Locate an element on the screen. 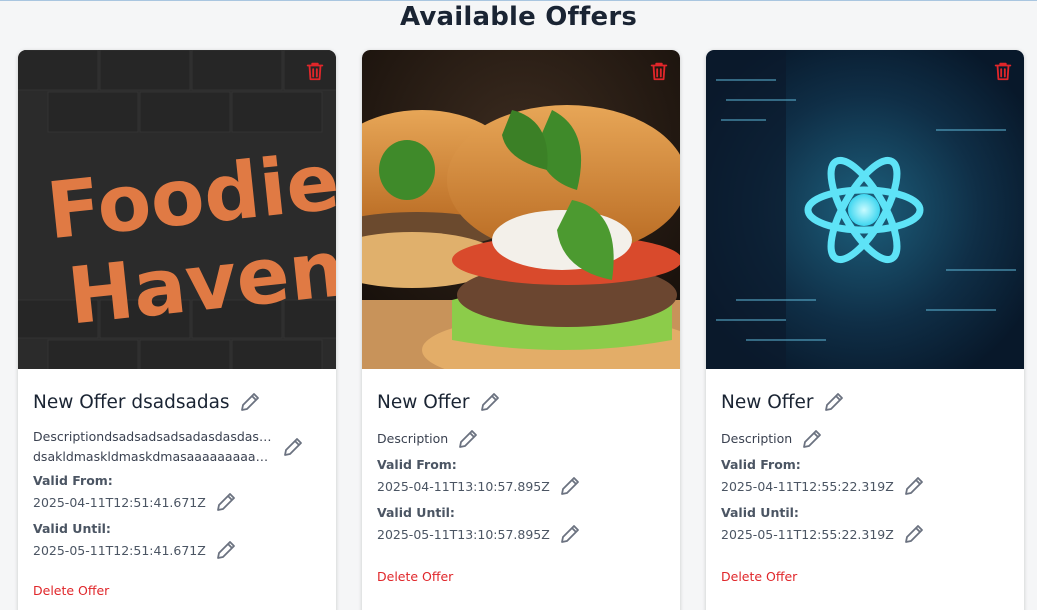 The height and width of the screenshot is (610, 1037). valid-from-value: 2025-04-11T12:51:41.671Z is located at coordinates (119, 502).